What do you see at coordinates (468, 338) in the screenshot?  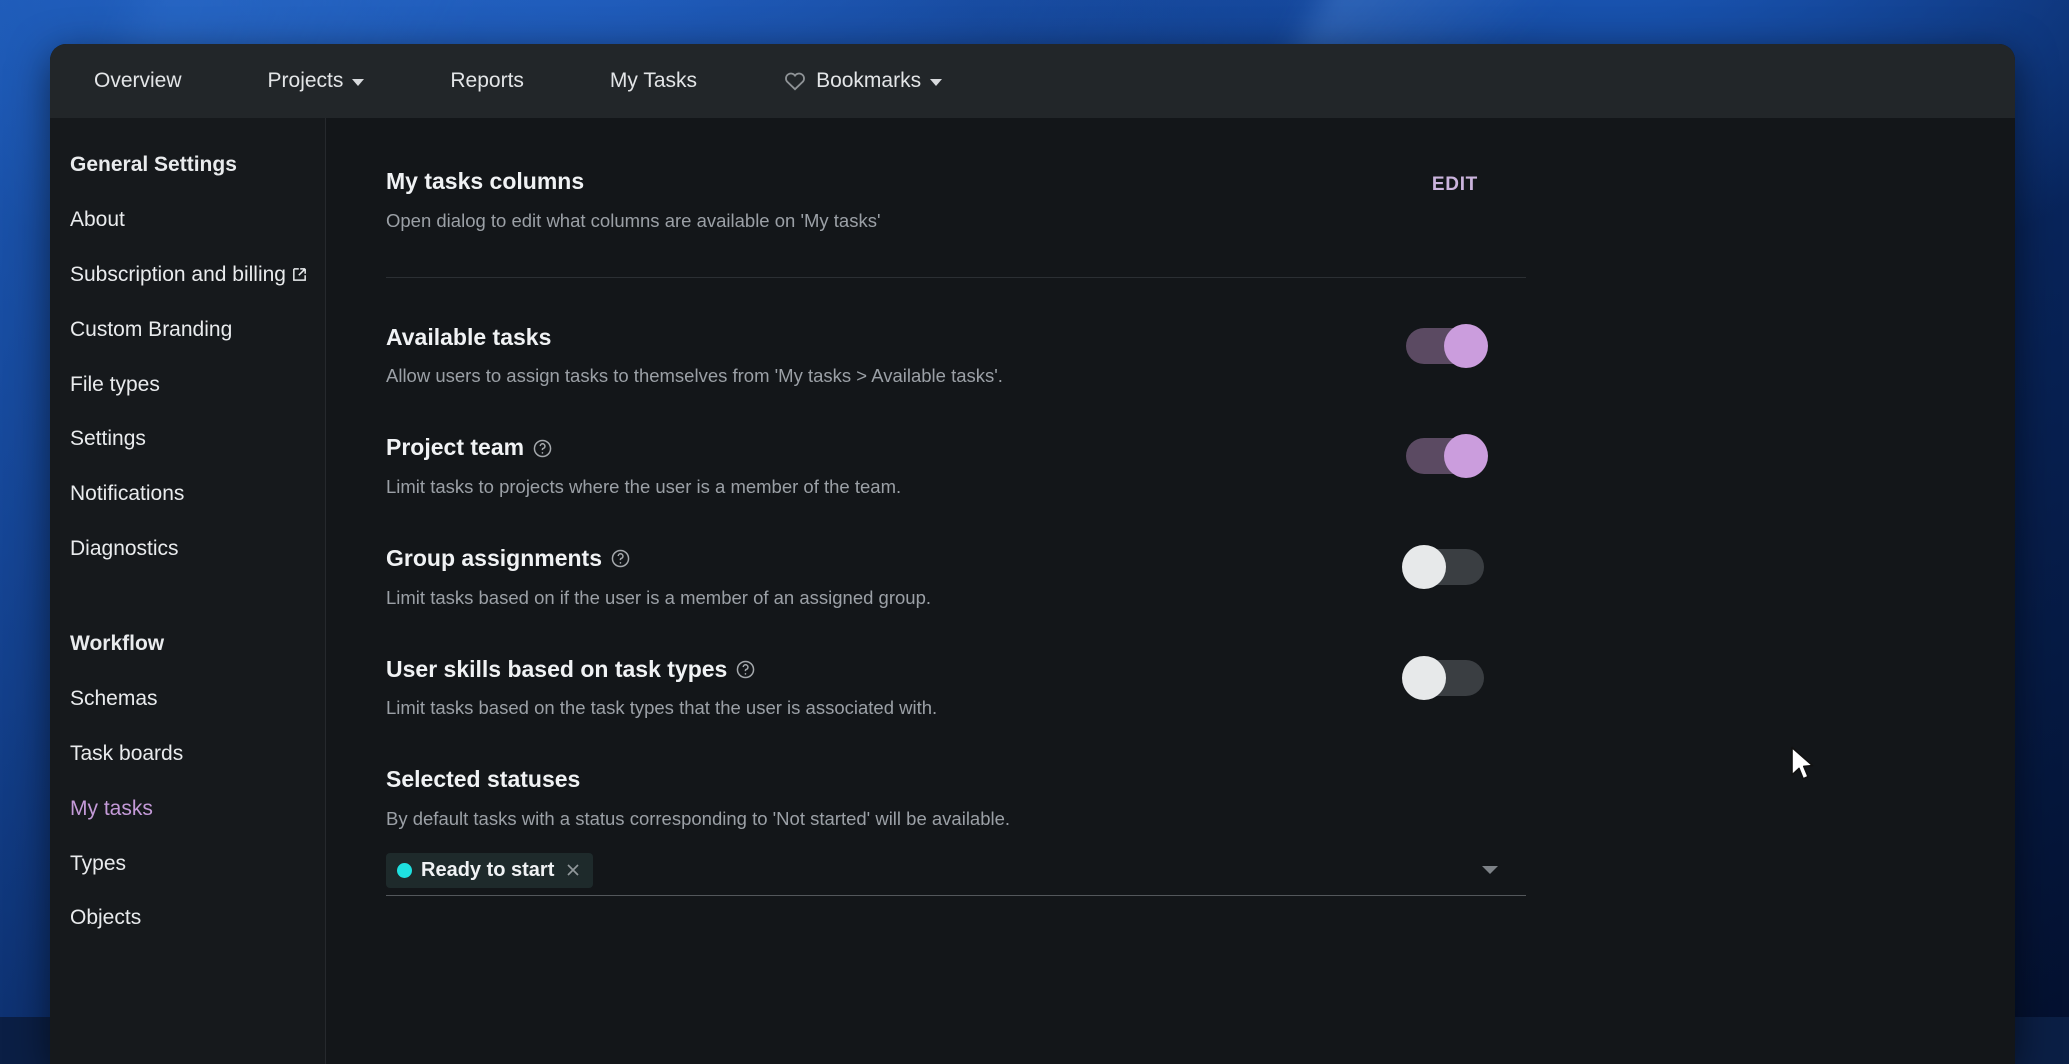 I see `setting-title-label: Available tasks` at bounding box center [468, 338].